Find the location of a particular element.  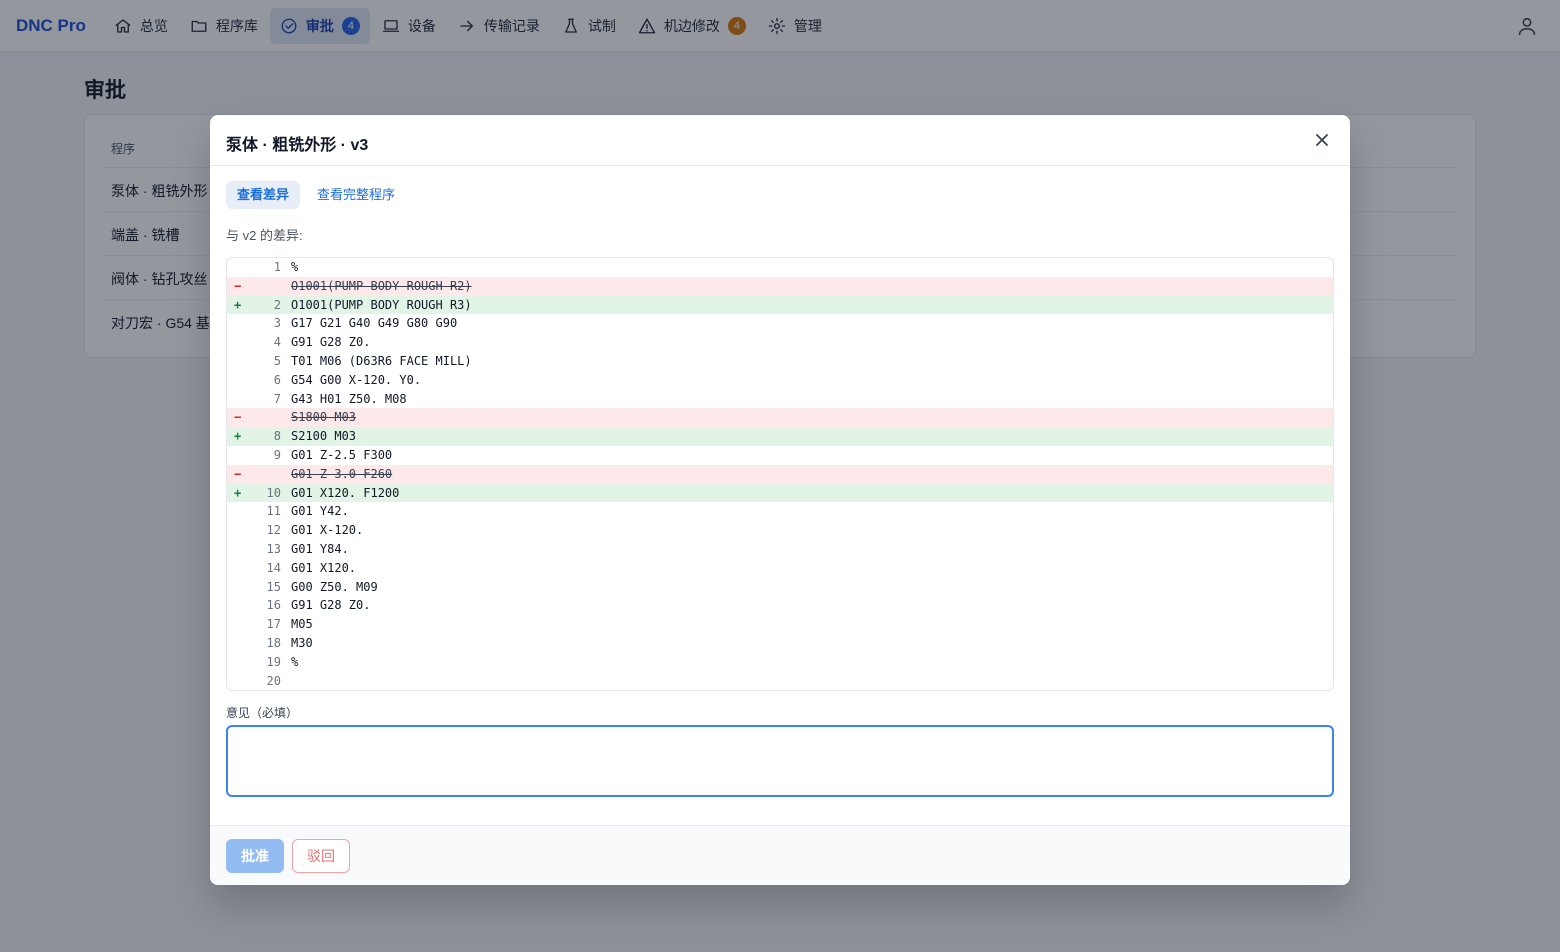

dialog-title: 泵体 · 粗铣外形 · v3 is located at coordinates (297, 145).